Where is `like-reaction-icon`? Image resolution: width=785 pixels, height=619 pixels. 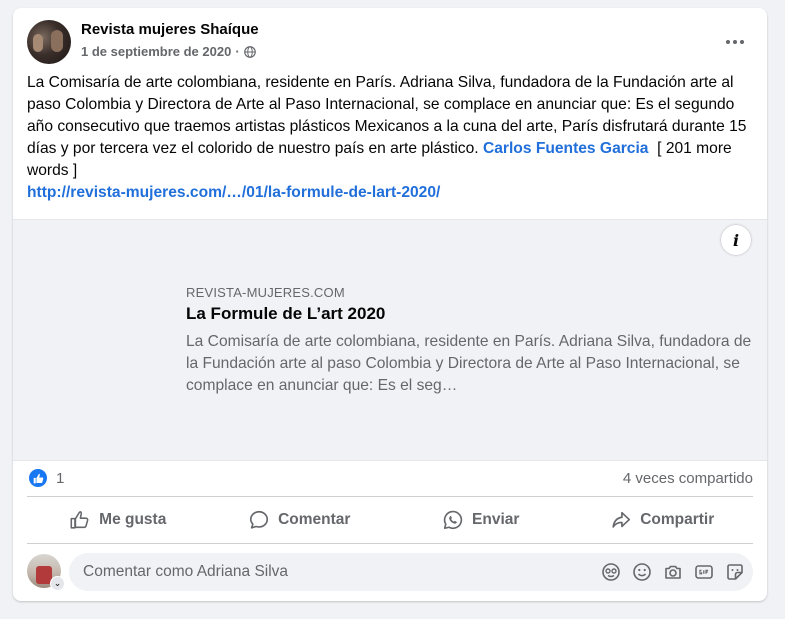 like-reaction-icon is located at coordinates (38, 478).